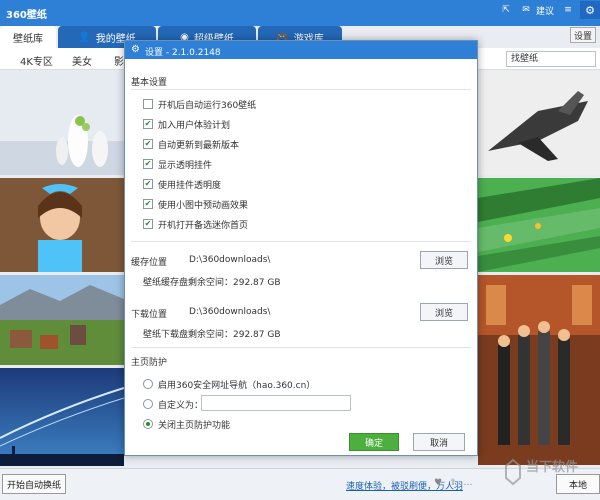 This screenshot has height=500, width=600. What do you see at coordinates (194, 125) in the screenshot?
I see `checkbox-label: 加入用户体验计划` at bounding box center [194, 125].